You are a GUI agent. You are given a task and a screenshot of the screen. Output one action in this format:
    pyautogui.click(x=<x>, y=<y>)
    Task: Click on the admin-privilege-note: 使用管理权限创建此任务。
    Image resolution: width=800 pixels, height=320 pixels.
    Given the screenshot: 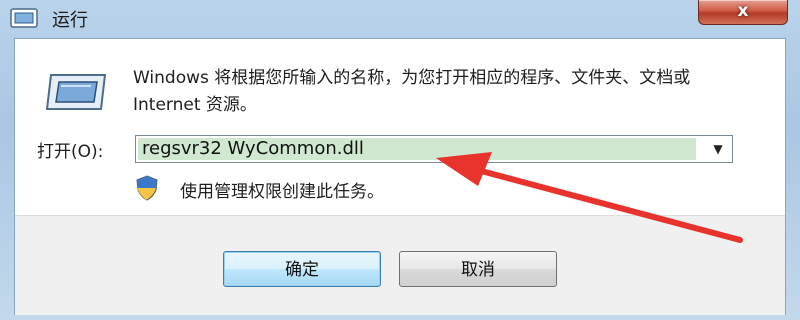 What is the action you would take?
    pyautogui.click(x=282, y=192)
    